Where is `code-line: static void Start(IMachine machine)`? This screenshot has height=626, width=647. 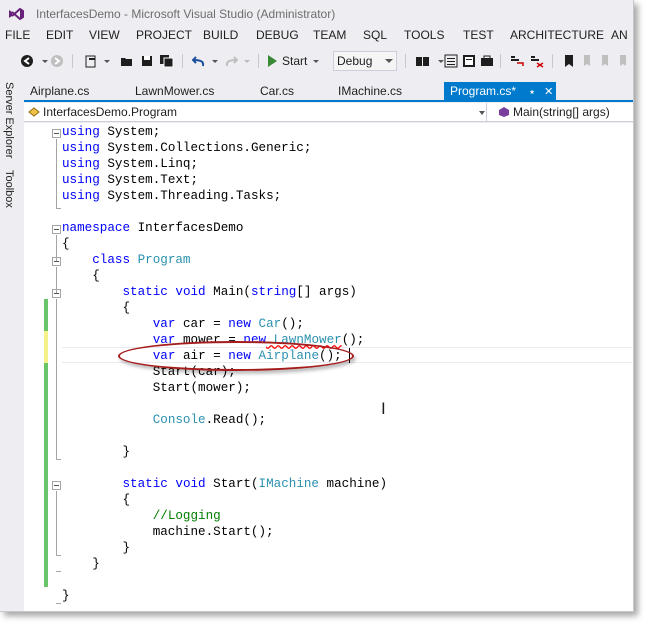
code-line: static void Start(IMachine machine) is located at coordinates (224, 484).